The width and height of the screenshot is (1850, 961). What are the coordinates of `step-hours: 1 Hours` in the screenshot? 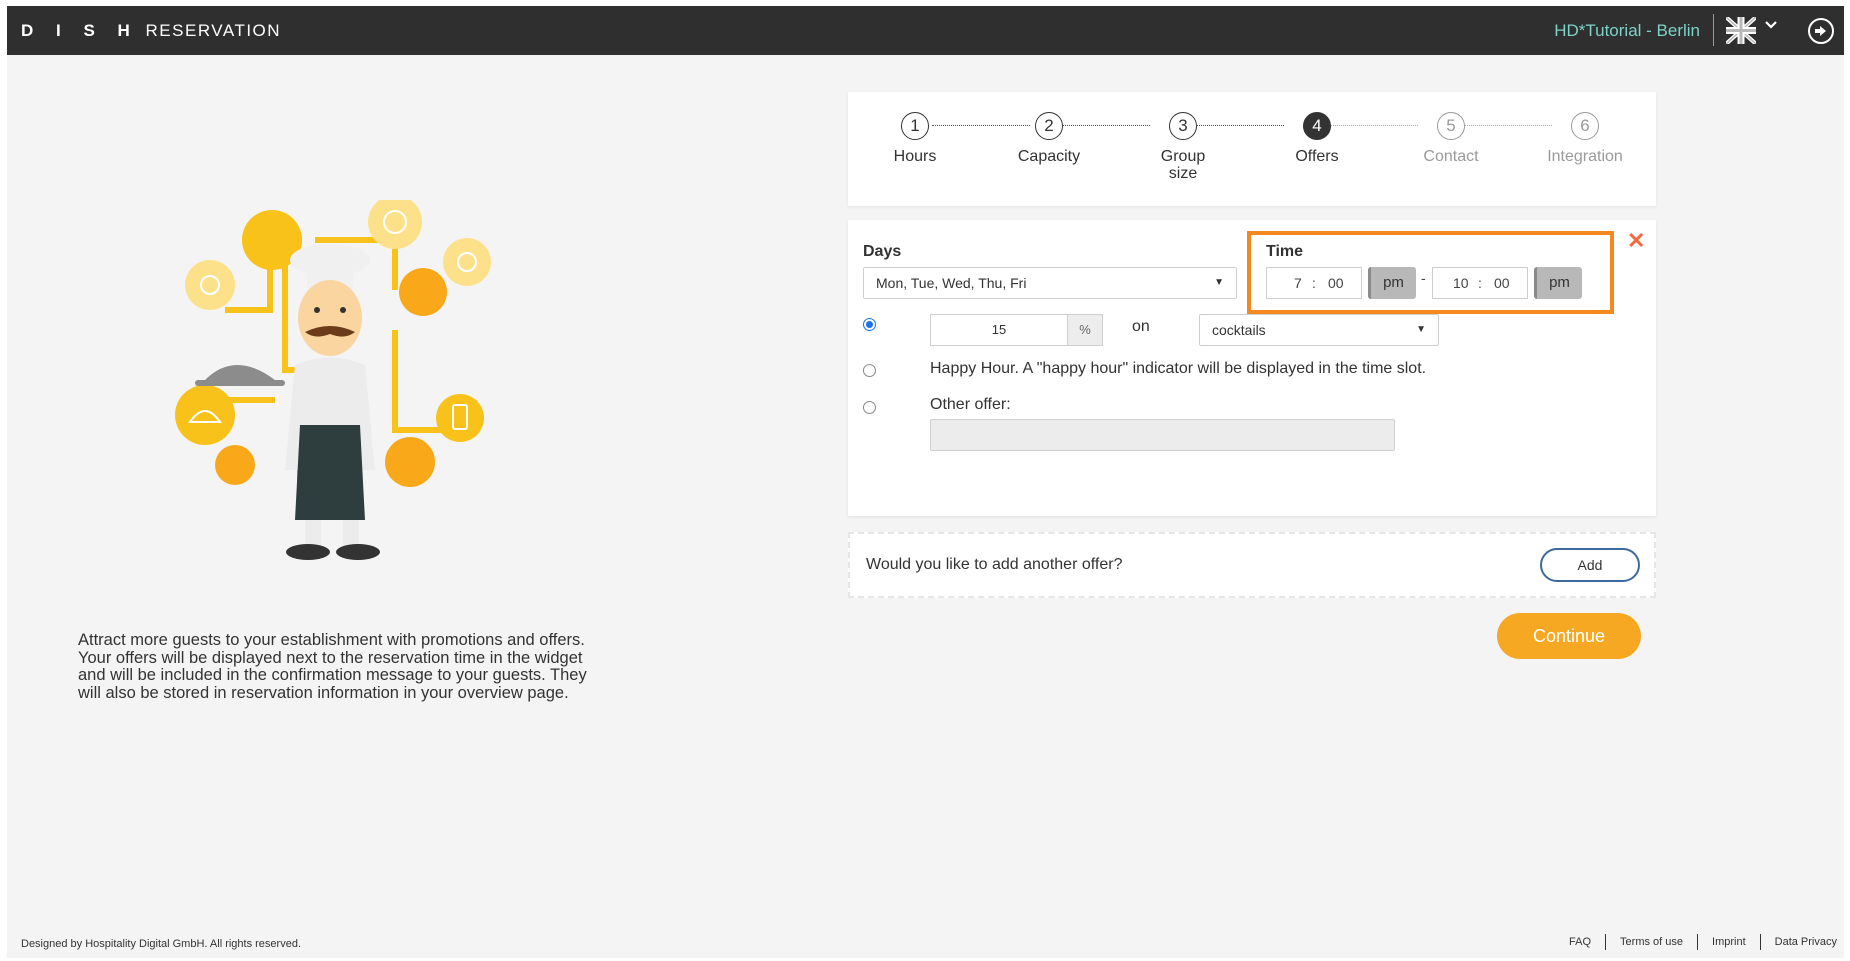 It's located at (915, 139).